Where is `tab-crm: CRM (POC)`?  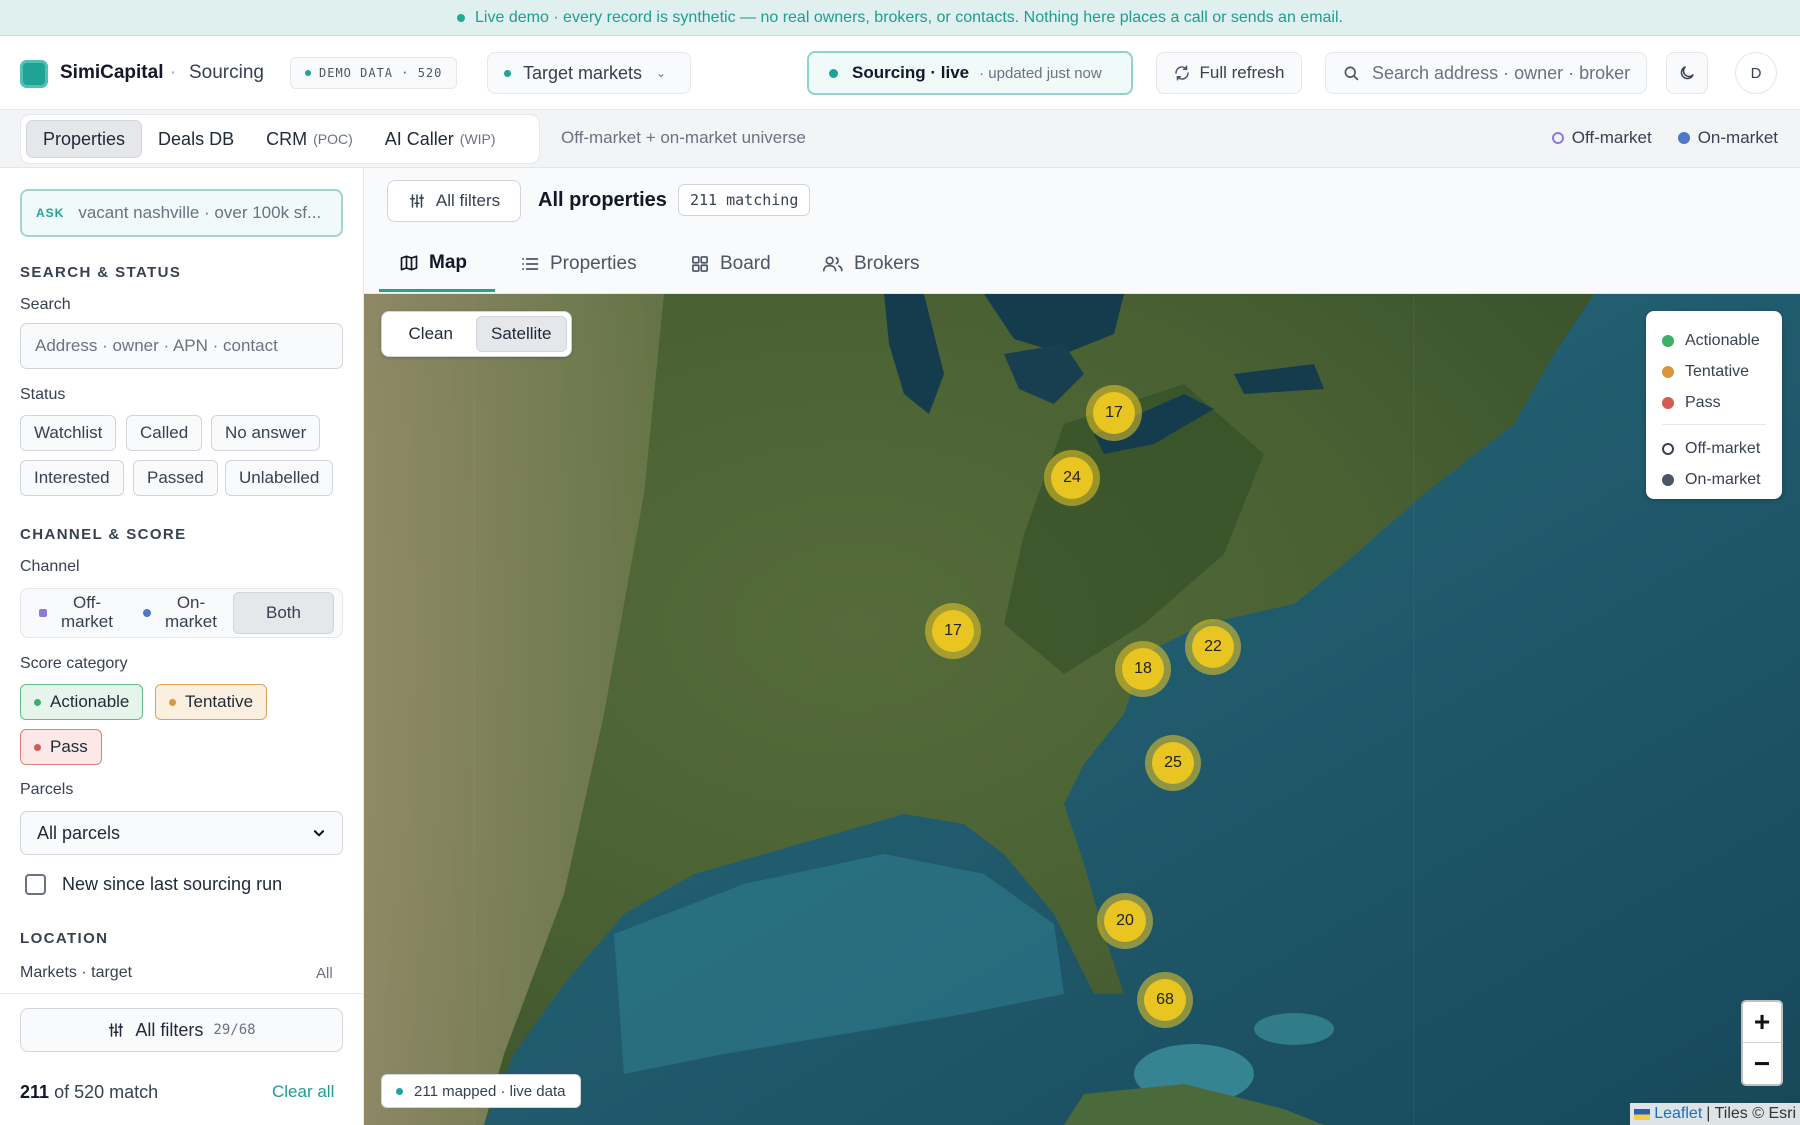
tab-crm: CRM (POC) is located at coordinates (309, 139).